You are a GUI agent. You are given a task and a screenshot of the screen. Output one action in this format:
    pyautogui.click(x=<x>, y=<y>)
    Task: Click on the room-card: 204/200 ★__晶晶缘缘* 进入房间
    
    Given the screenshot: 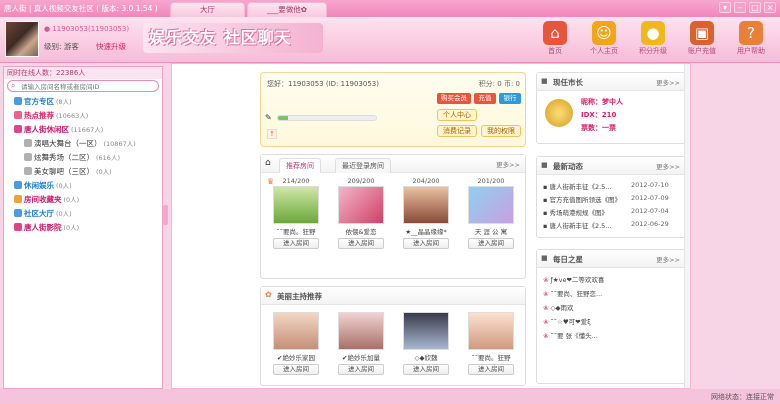 What is the action you would take?
    pyautogui.click(x=426, y=213)
    